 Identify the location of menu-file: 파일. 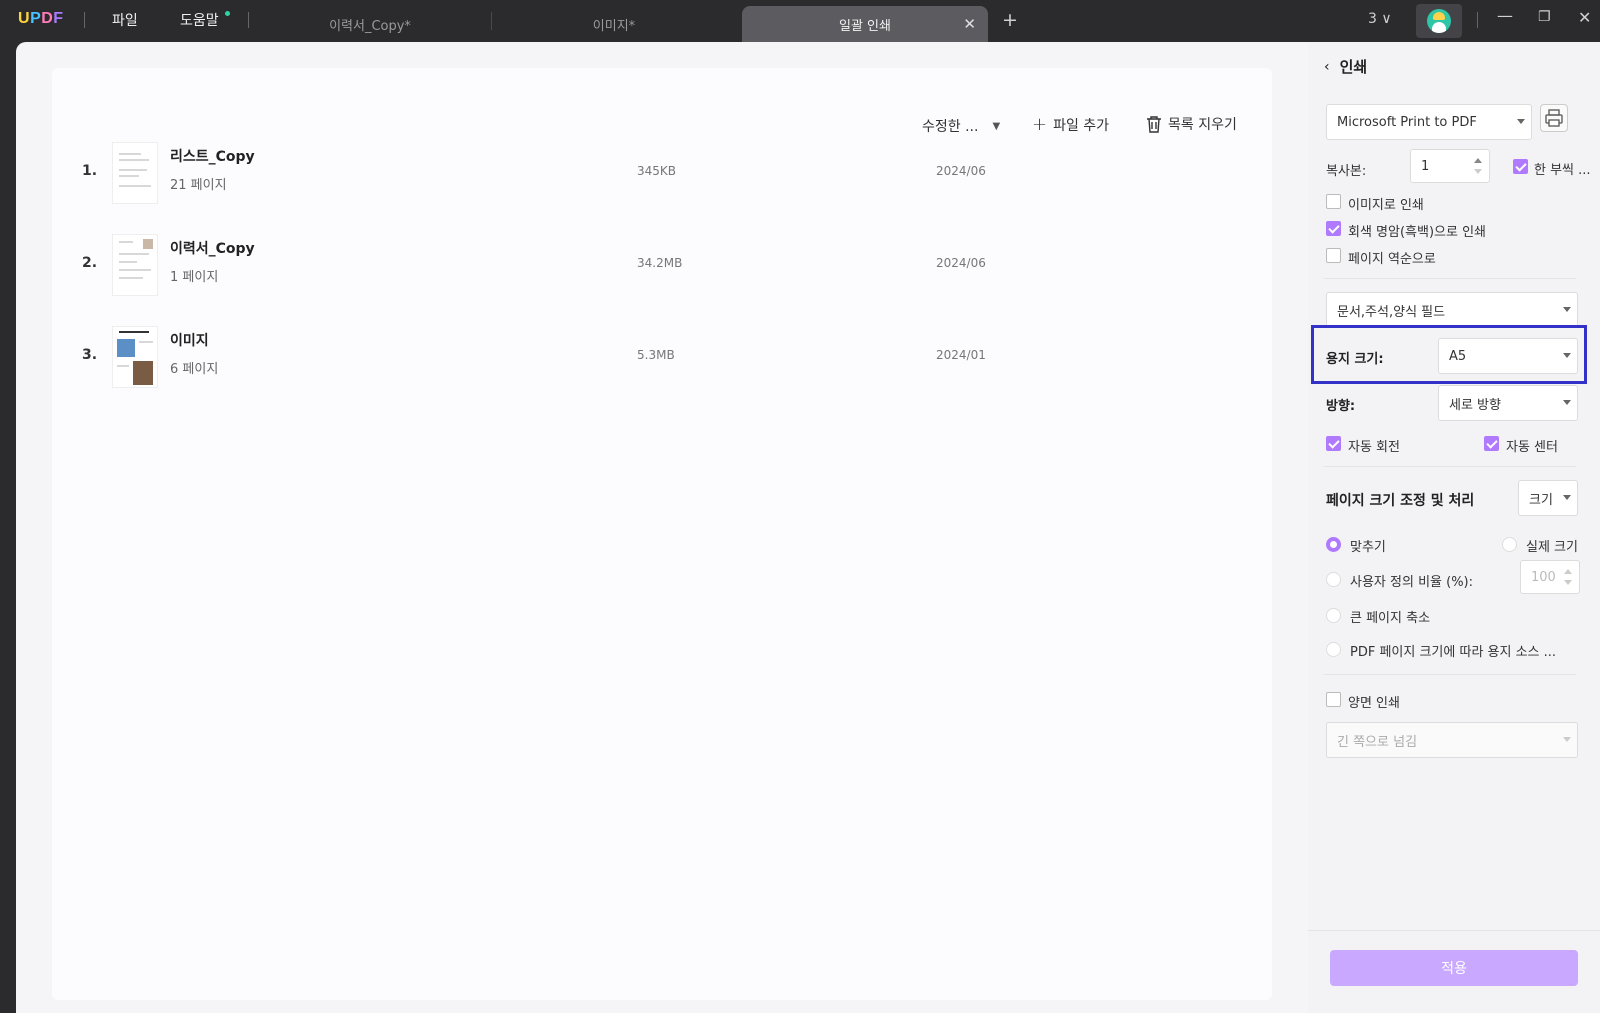
(125, 20).